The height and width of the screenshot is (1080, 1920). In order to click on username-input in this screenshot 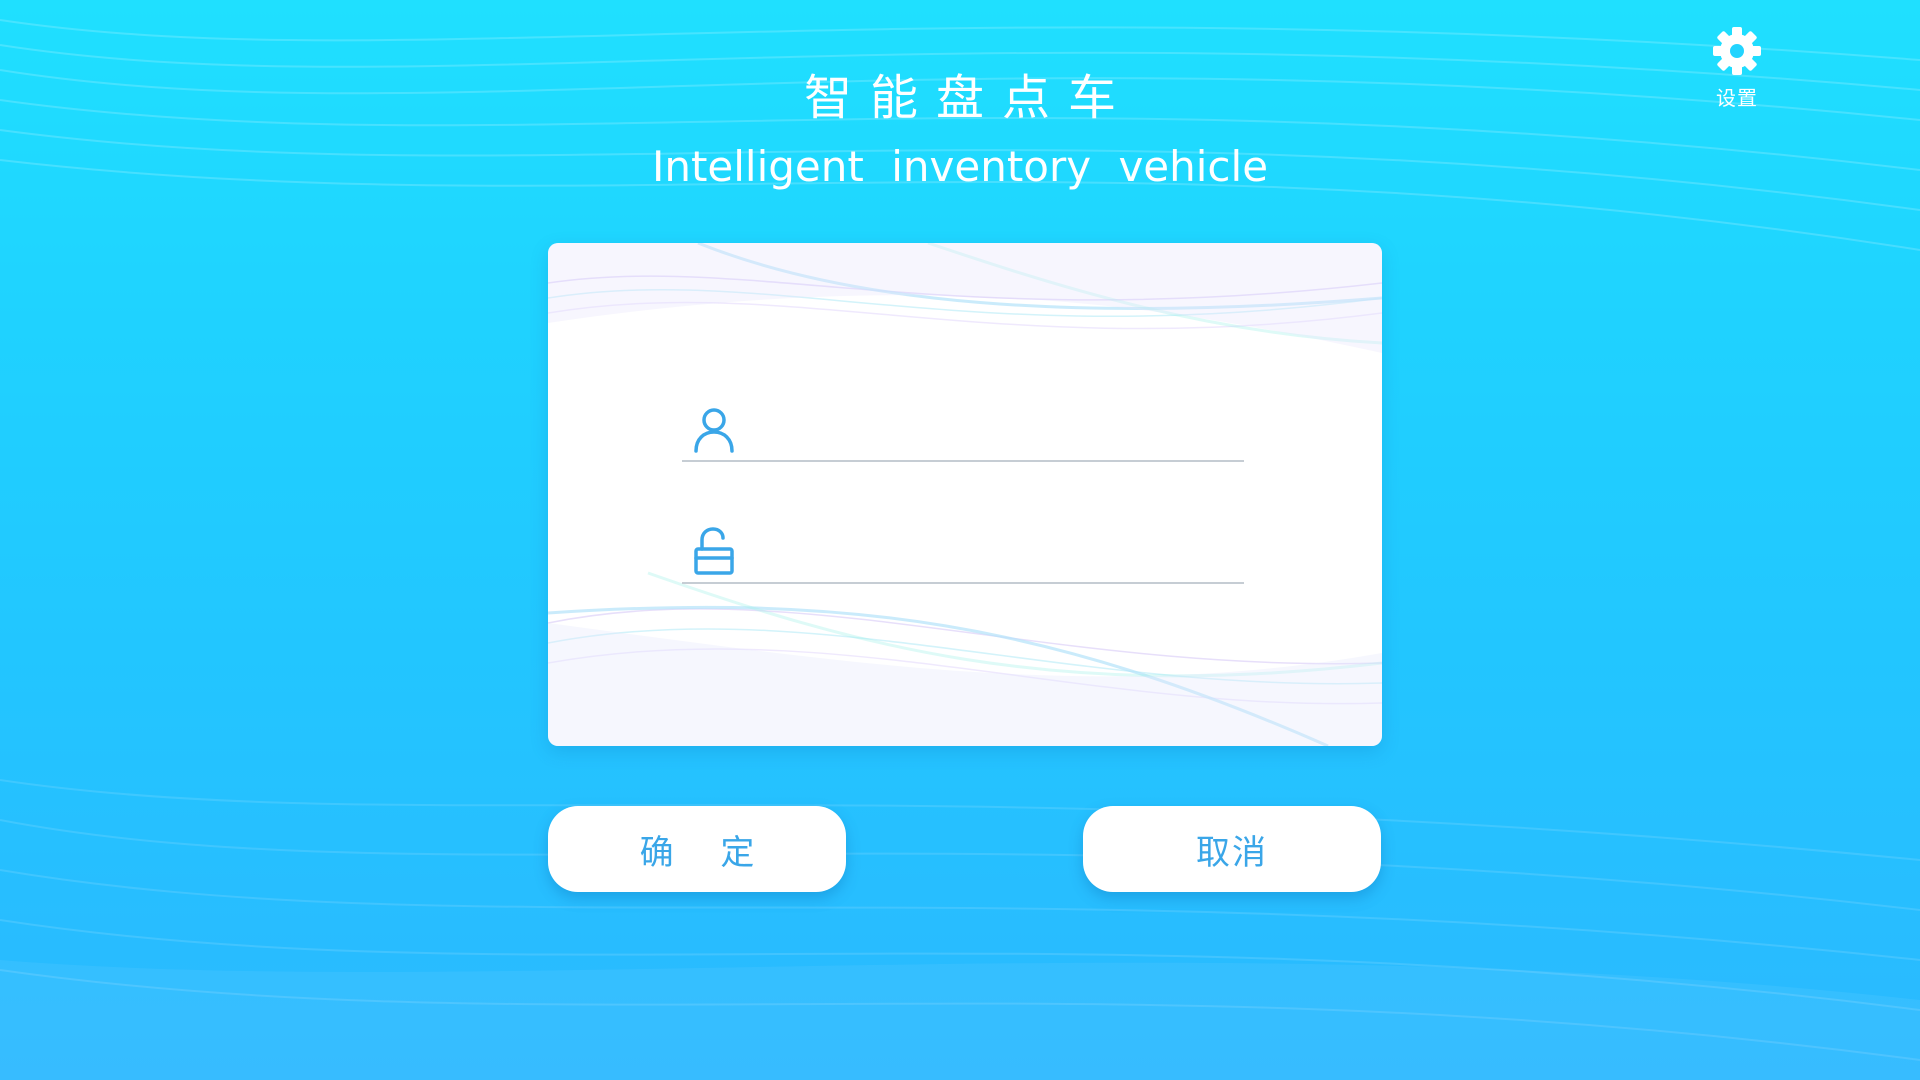, I will do `click(999, 429)`.